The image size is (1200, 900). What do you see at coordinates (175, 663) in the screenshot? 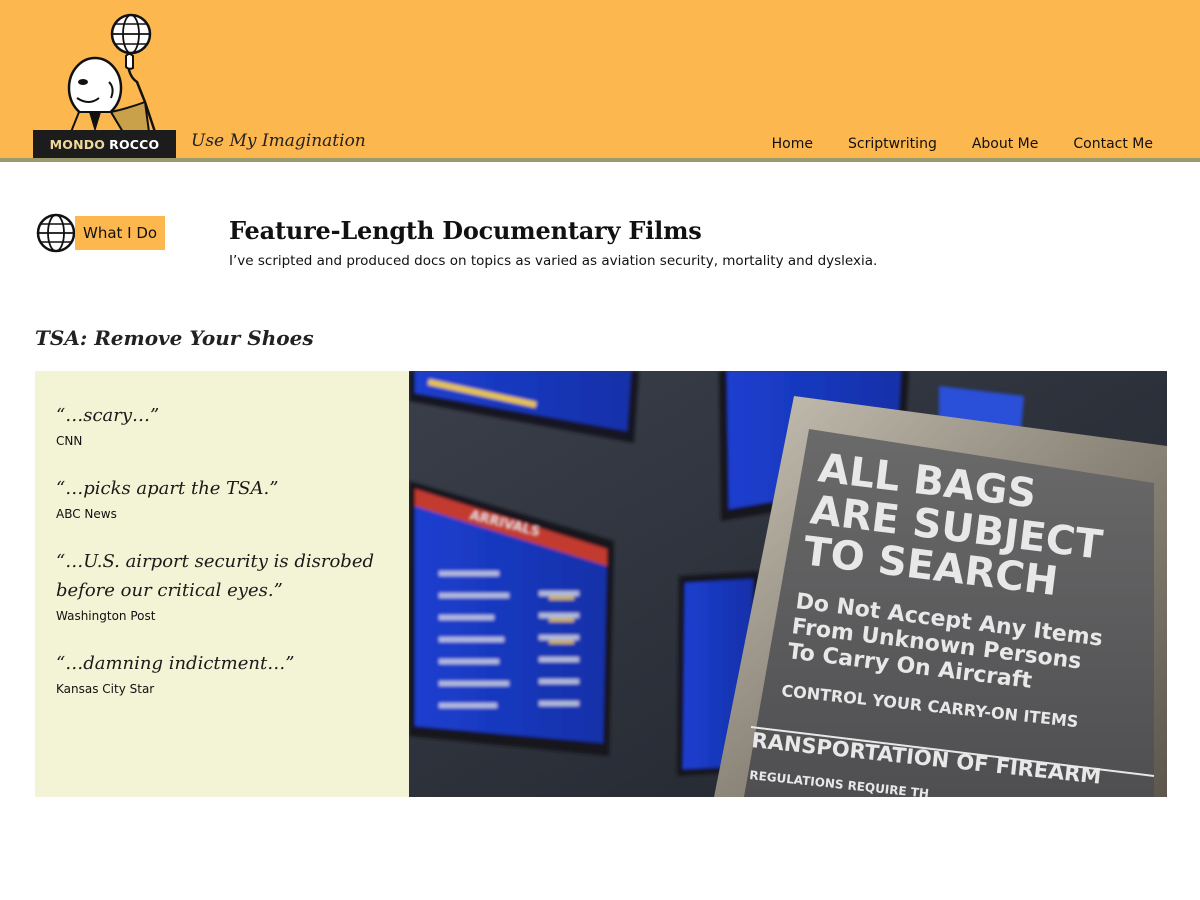
I see `quote-text: “…damning indictment…”` at bounding box center [175, 663].